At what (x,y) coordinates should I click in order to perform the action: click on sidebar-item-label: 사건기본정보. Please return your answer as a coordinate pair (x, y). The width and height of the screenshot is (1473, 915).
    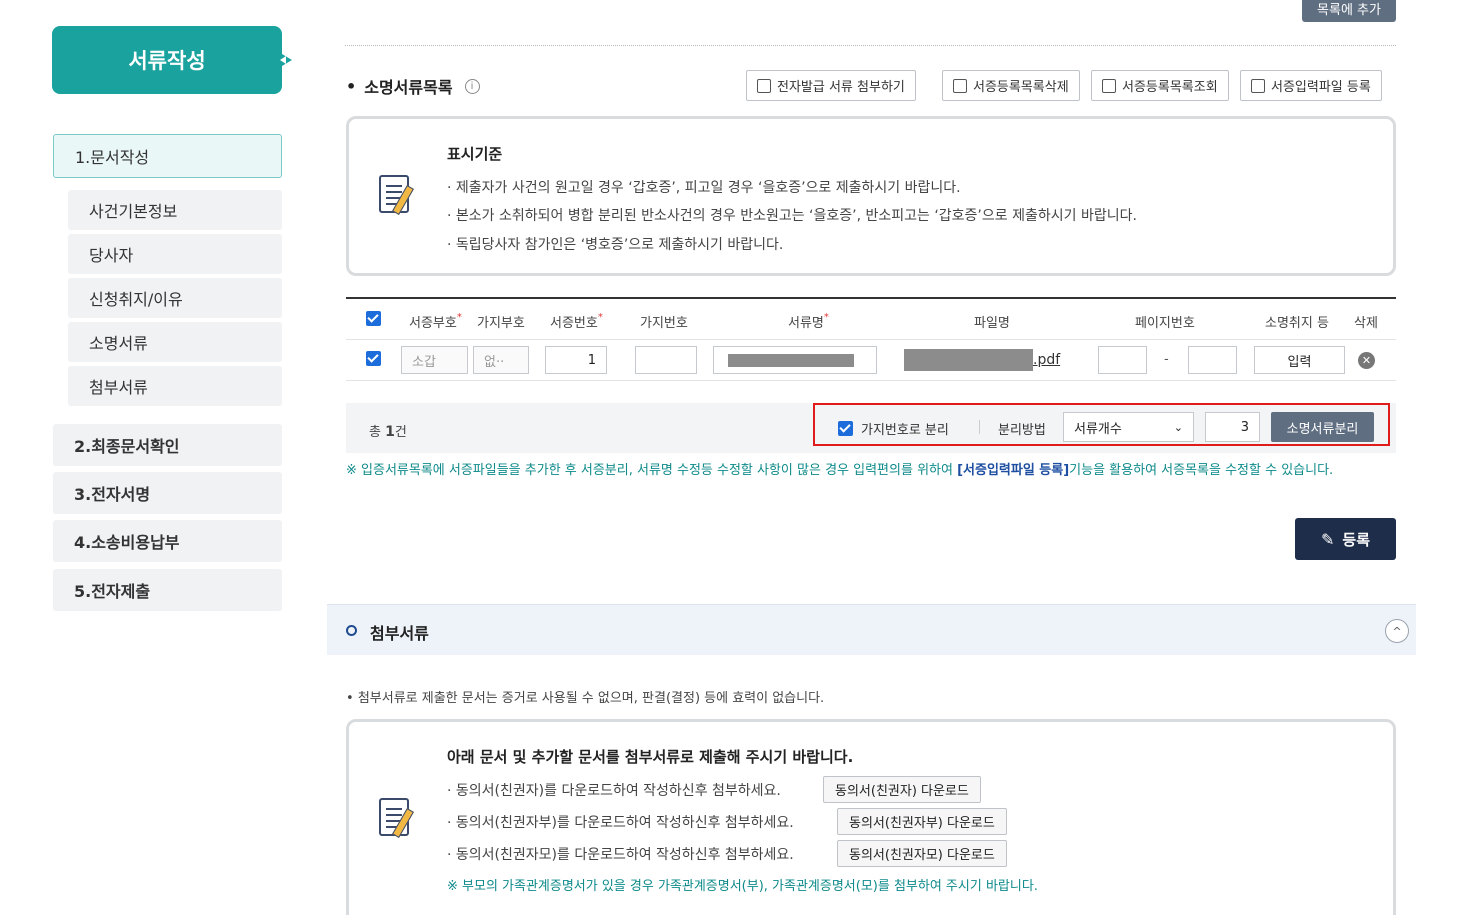
    Looking at the image, I should click on (133, 211).